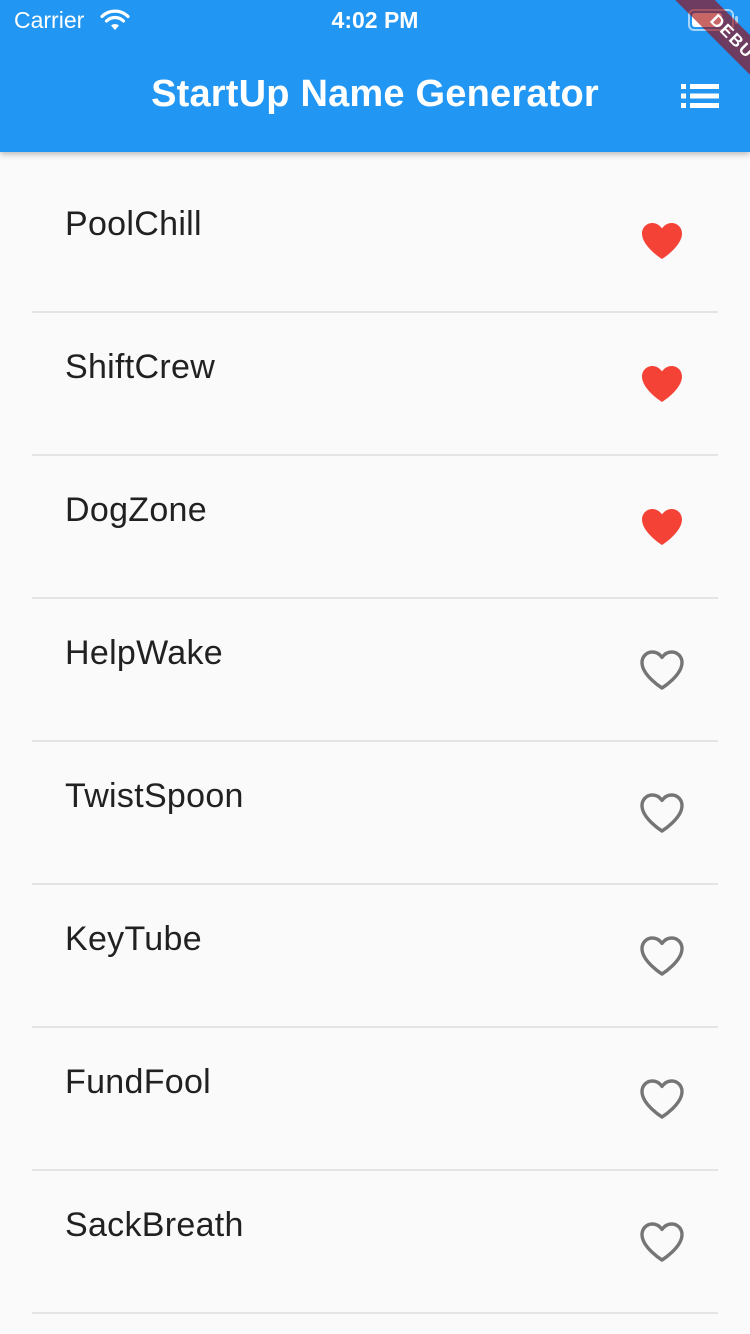 The image size is (750, 1334). Describe the element at coordinates (138, 1082) in the screenshot. I see `suggestion-name: FundFool` at that location.